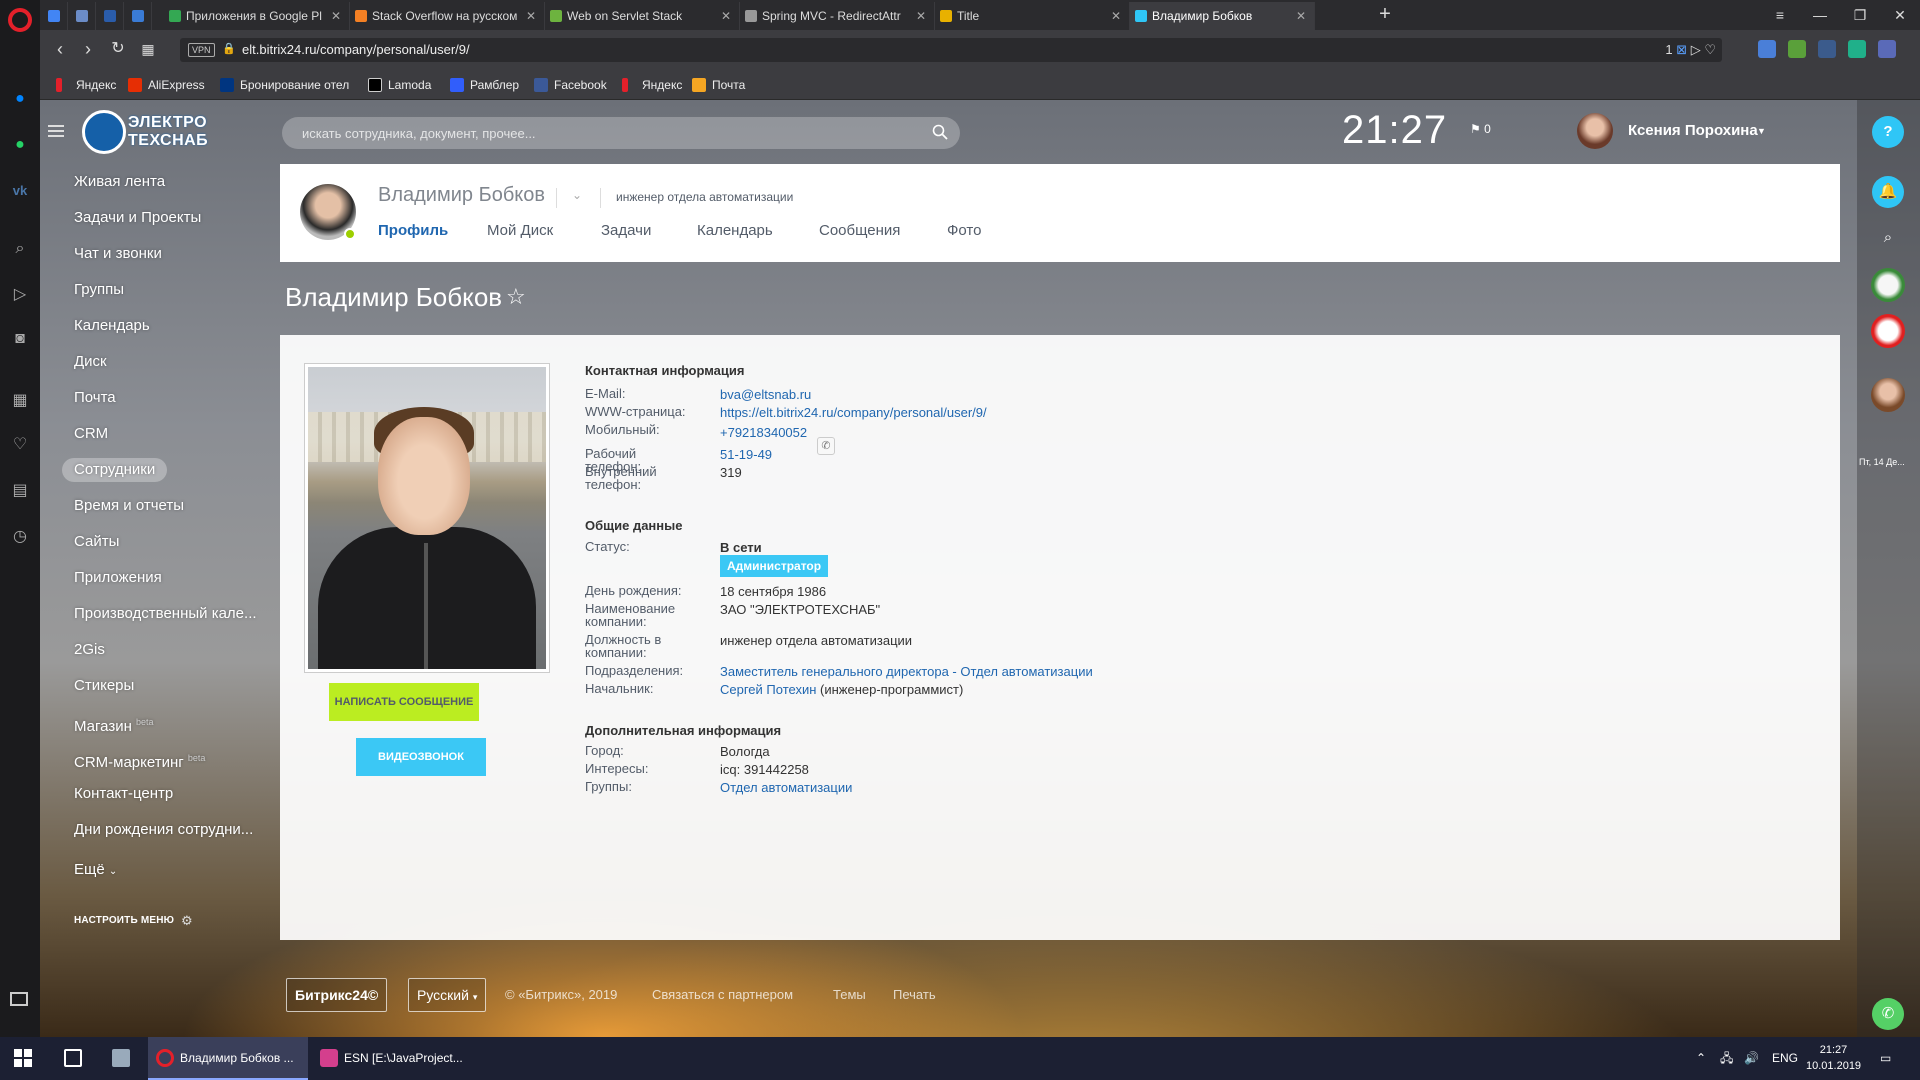 This screenshot has height=1080, width=1920. What do you see at coordinates (229, 49) in the screenshot?
I see `lock-icon: 🔒` at bounding box center [229, 49].